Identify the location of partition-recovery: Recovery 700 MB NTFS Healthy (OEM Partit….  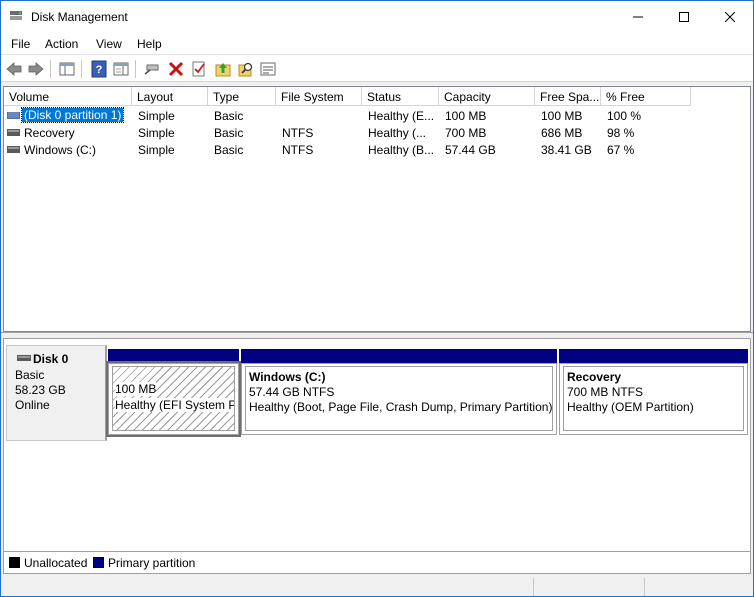
(653, 399).